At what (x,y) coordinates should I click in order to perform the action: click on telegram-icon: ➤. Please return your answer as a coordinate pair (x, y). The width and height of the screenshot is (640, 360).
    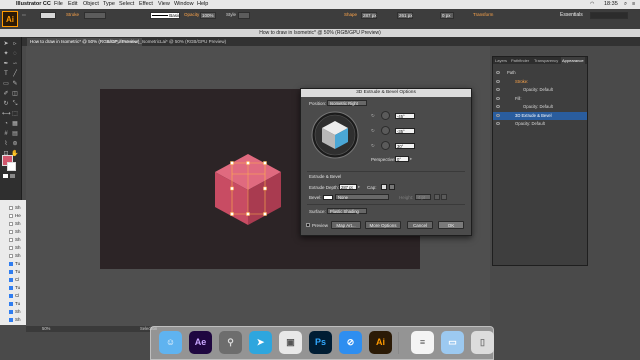
    Looking at the image, I should click on (260, 342).